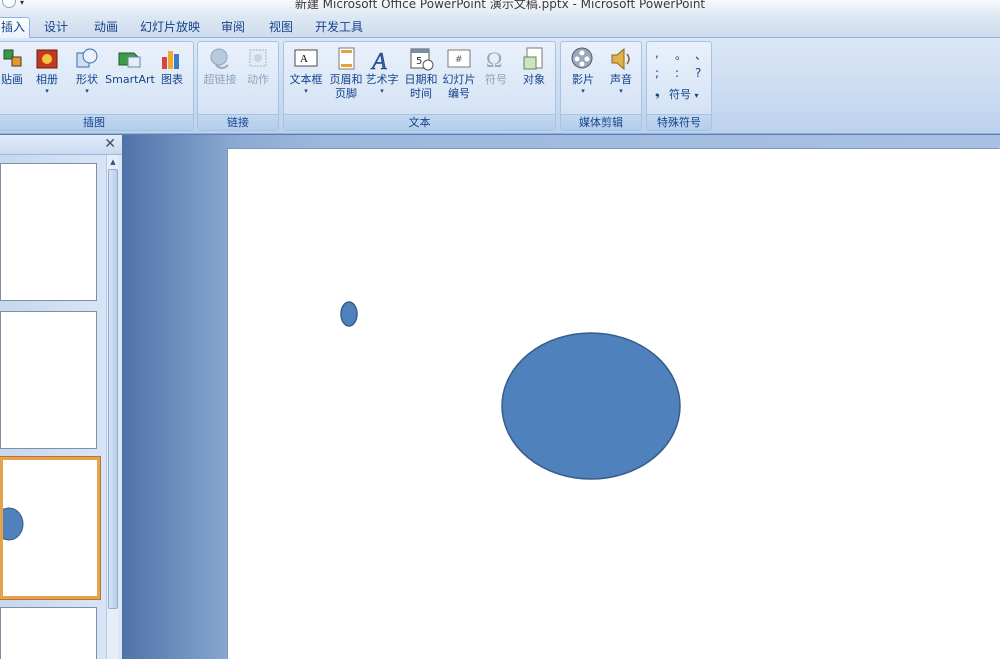  What do you see at coordinates (620, 59) in the screenshot?
I see `speaker-icon` at bounding box center [620, 59].